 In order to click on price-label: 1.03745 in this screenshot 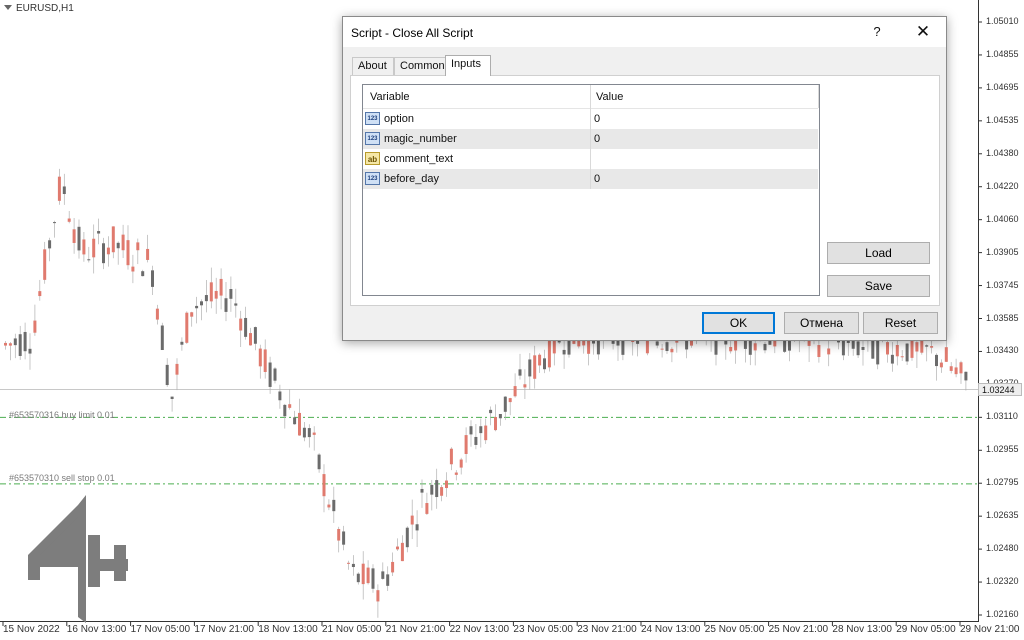, I will do `click(1002, 284)`.